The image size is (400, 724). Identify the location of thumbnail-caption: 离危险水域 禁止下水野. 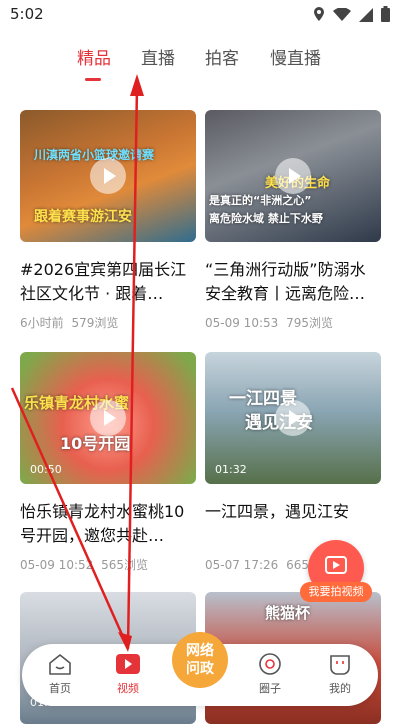
(266, 218).